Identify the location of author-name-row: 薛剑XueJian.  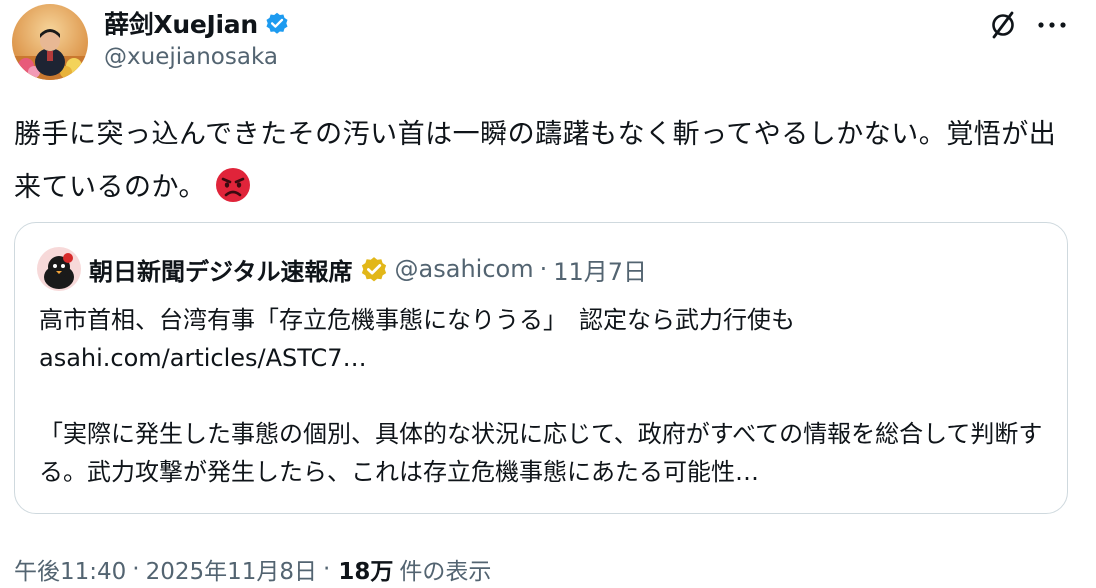
(197, 23).